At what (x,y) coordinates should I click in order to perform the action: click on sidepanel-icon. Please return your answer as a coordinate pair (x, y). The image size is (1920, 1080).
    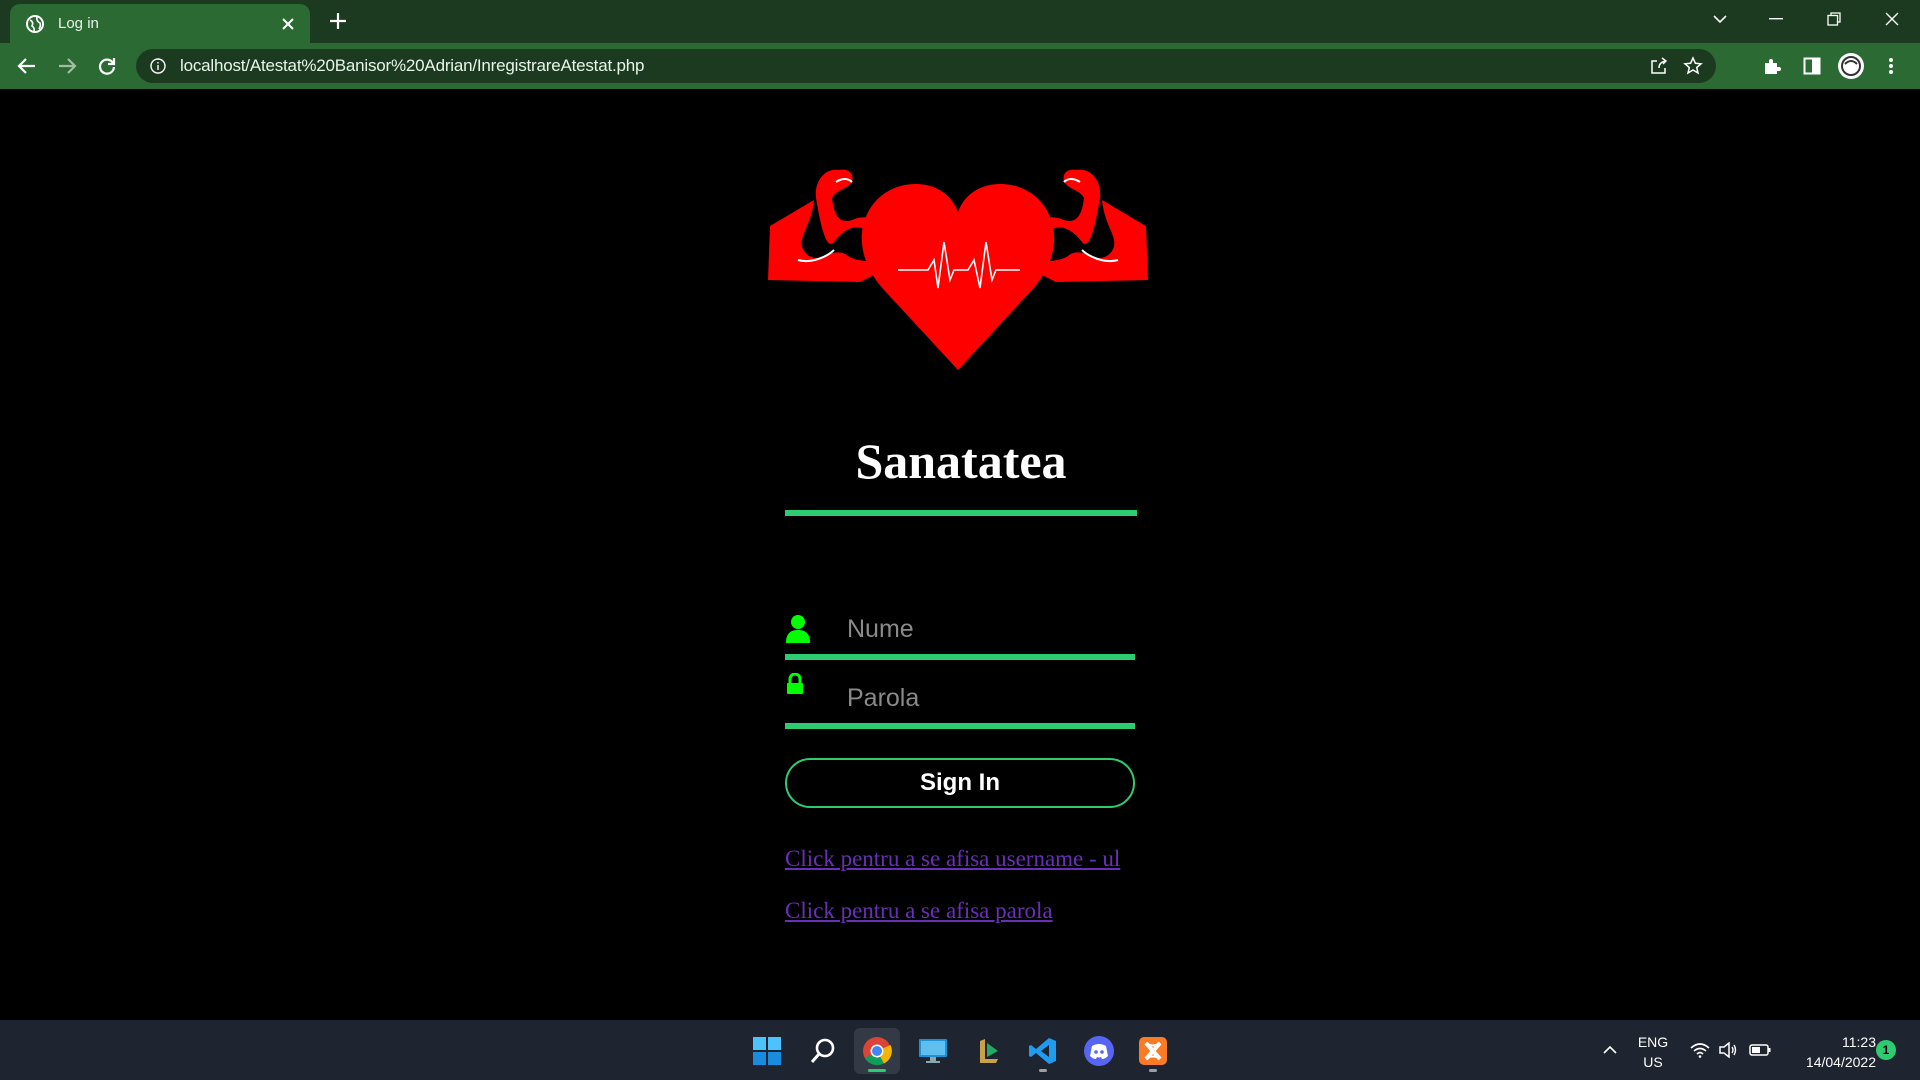
    Looking at the image, I should click on (1812, 66).